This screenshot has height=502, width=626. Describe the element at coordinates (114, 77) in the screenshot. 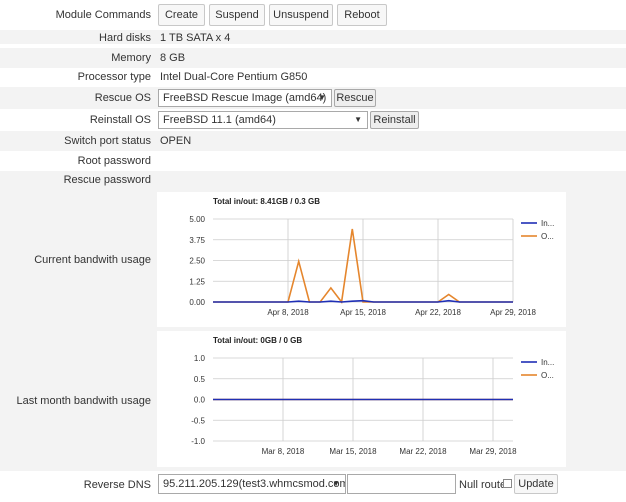

I see `processor-label: Processor type` at that location.